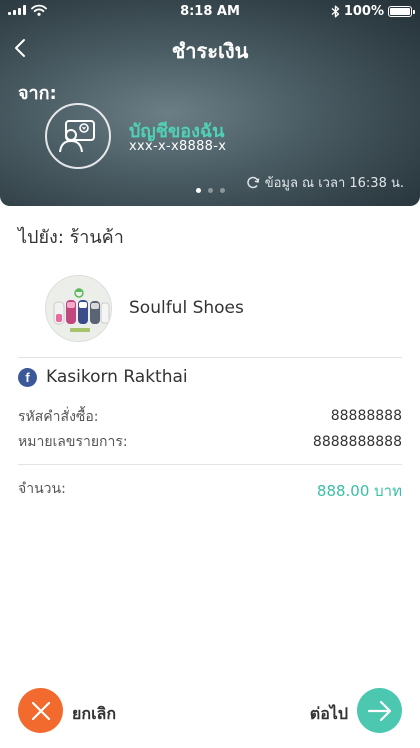 This screenshot has height=748, width=420. Describe the element at coordinates (186, 308) in the screenshot. I see `merchant-name: Soulful Shoes` at that location.